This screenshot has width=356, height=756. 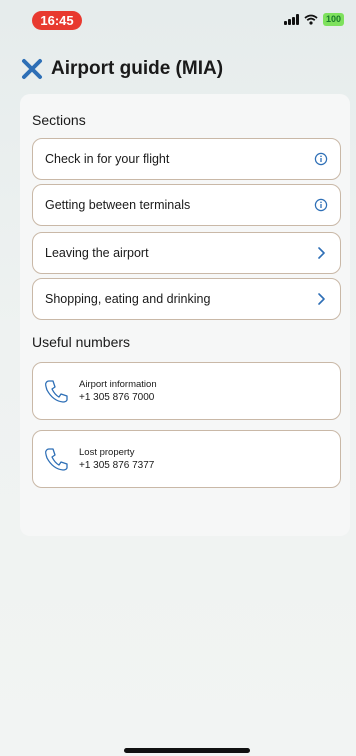 What do you see at coordinates (97, 253) in the screenshot?
I see `section-label: Leaving the airport` at bounding box center [97, 253].